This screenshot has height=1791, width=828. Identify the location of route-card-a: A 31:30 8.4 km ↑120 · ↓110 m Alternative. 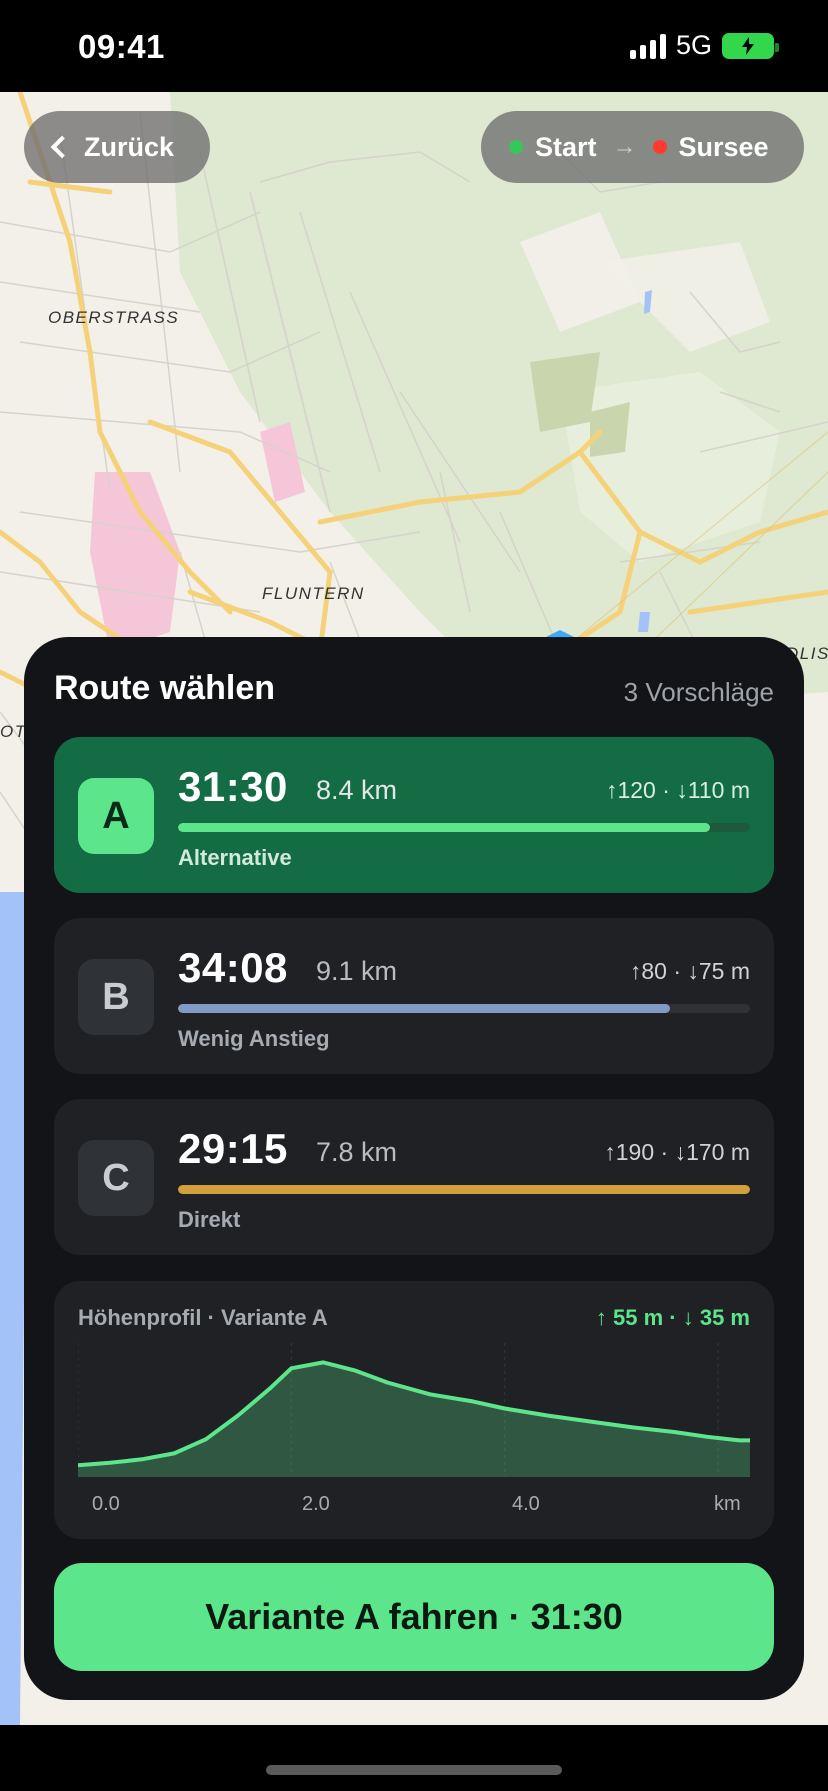
(414, 815).